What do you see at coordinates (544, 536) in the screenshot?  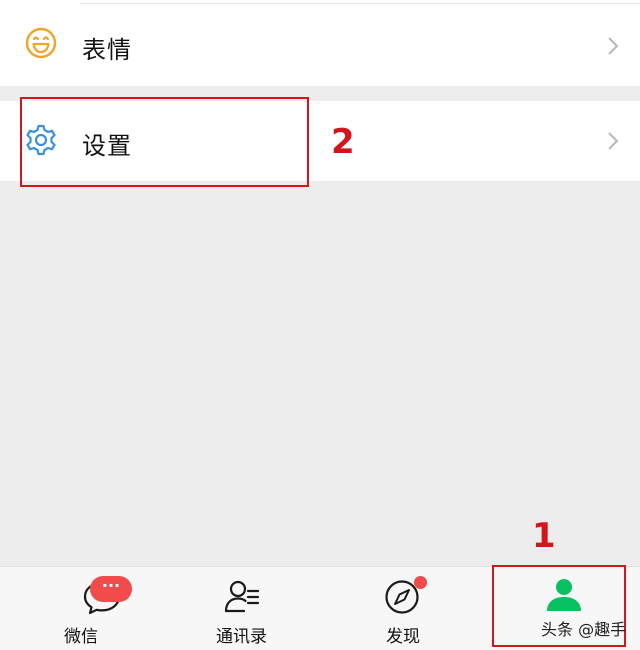 I see `annotation-number-1: 1` at bounding box center [544, 536].